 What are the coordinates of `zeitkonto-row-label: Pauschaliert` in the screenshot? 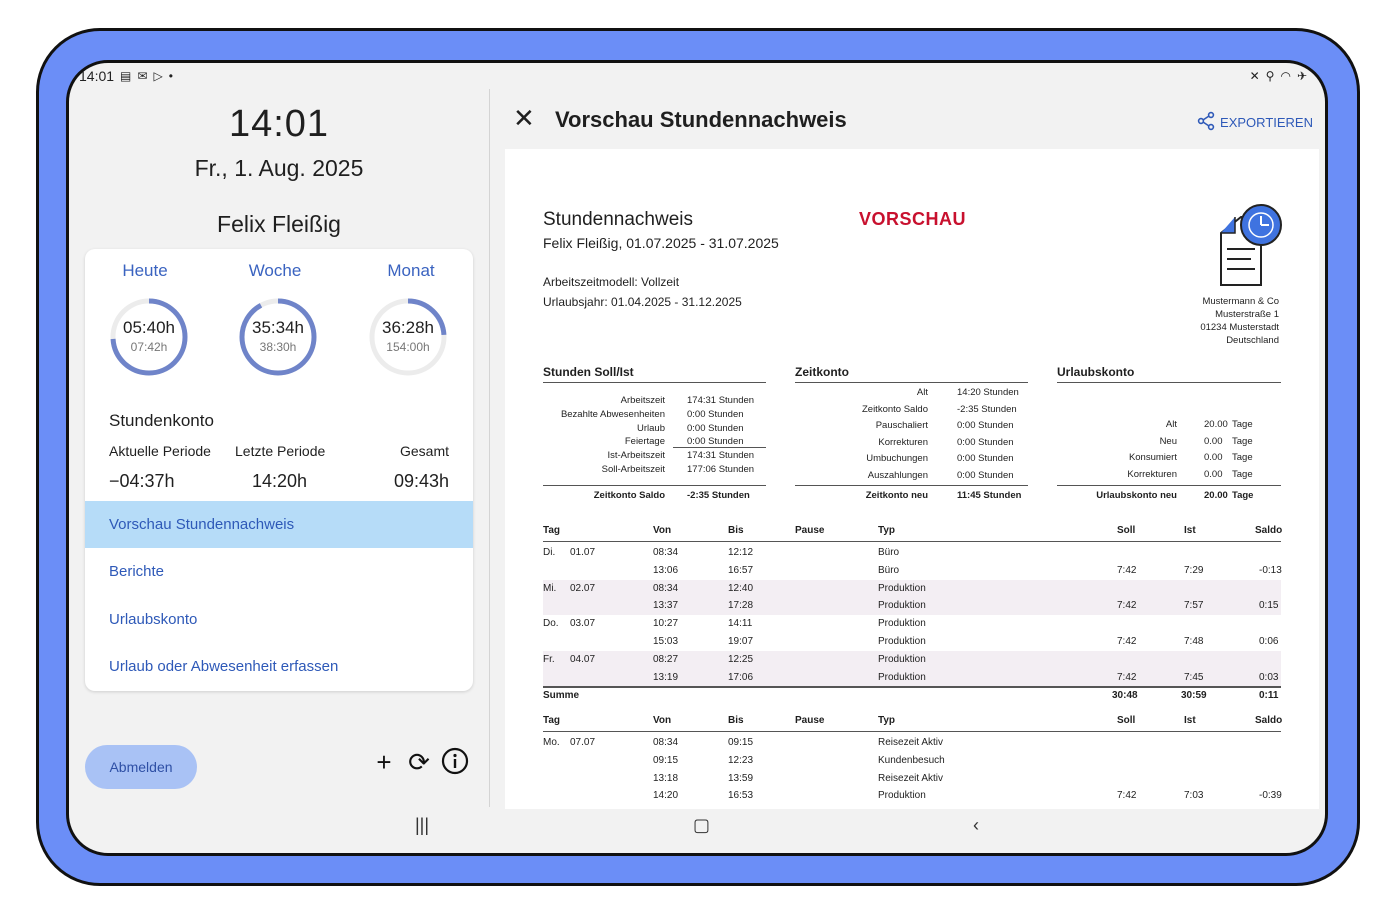 It's located at (901, 425).